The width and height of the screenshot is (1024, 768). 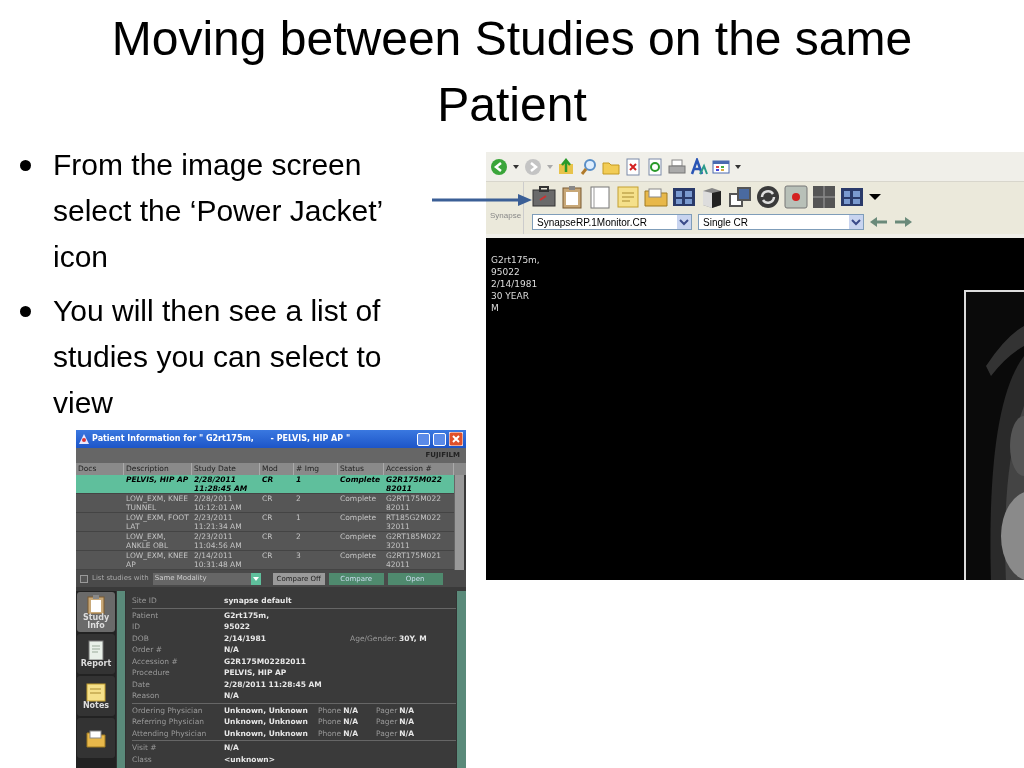 I want to click on bullet-text: You will then see a list of studies you can select to view, so click(x=218, y=357).